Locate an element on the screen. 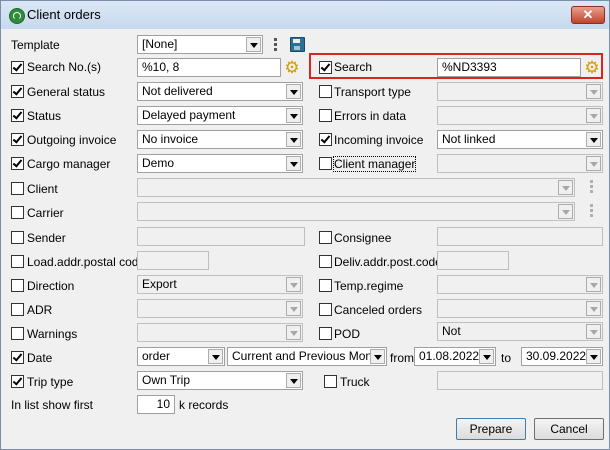  canceled-orders-select is located at coordinates (520, 308).